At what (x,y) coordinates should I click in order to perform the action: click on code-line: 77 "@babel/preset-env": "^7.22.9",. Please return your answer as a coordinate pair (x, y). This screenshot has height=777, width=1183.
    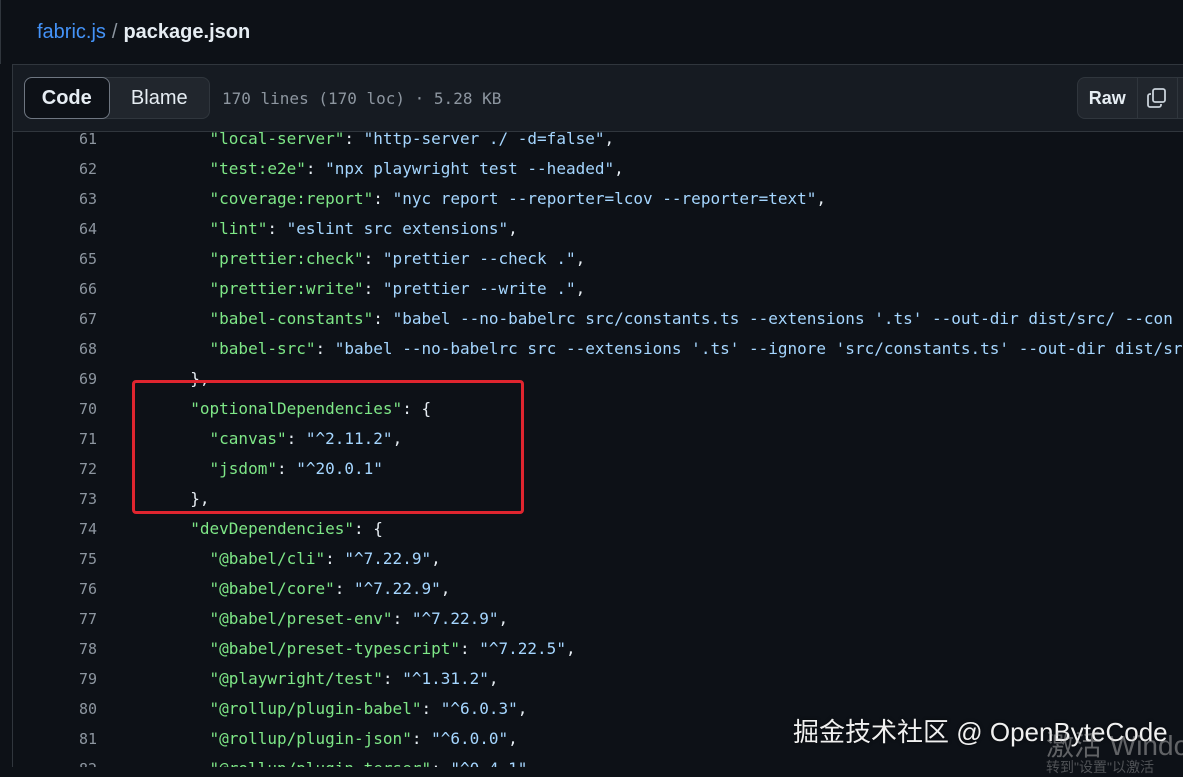
    Looking at the image, I should click on (598, 619).